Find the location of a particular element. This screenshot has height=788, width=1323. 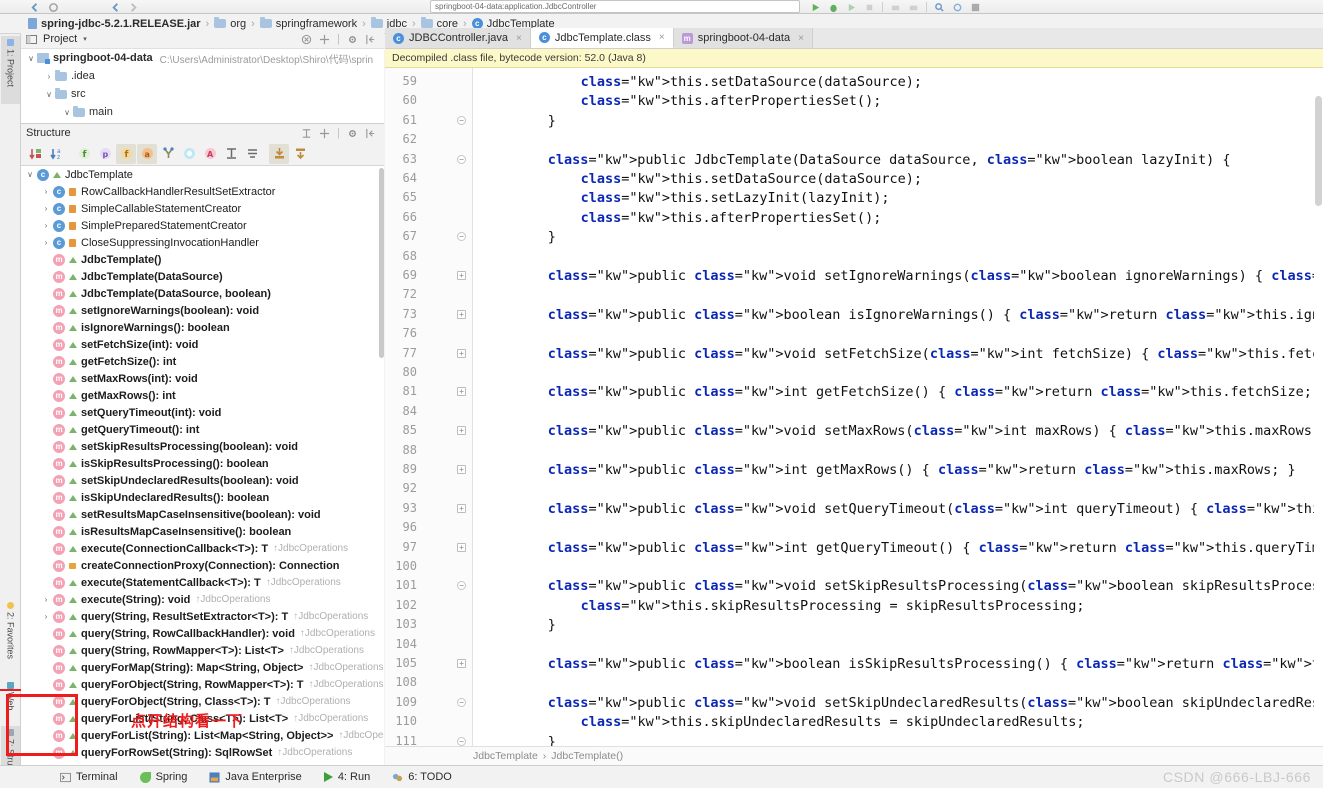

structure-row: › c RowCallbackHandlerResultSetExtractor is located at coordinates (202, 191).